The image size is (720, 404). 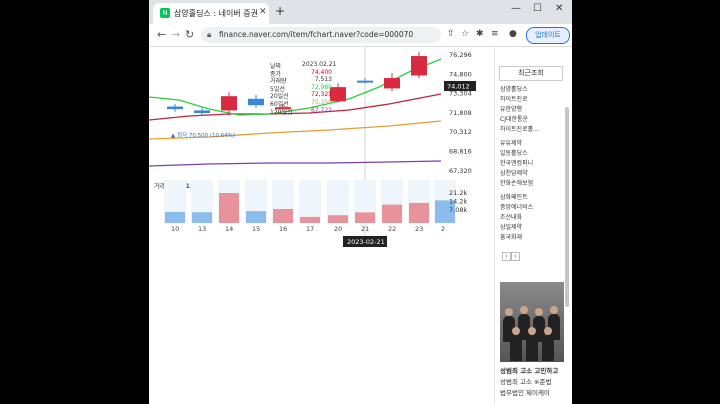 What do you see at coordinates (256, 229) in the screenshot?
I see `x-tick-label: 15` at bounding box center [256, 229].